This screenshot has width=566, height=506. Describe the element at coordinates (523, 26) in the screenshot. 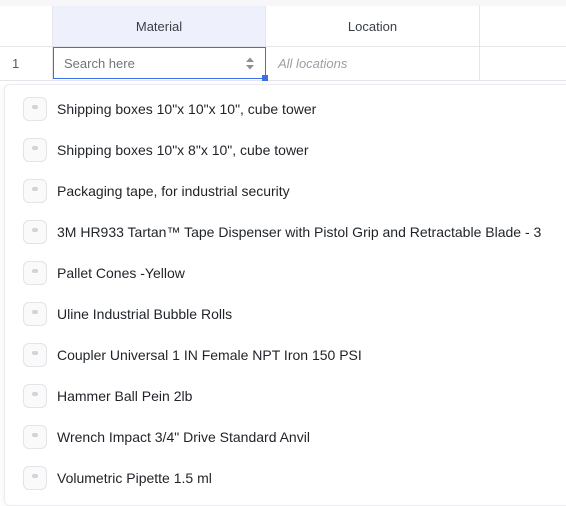

I see `column-header-empty` at that location.